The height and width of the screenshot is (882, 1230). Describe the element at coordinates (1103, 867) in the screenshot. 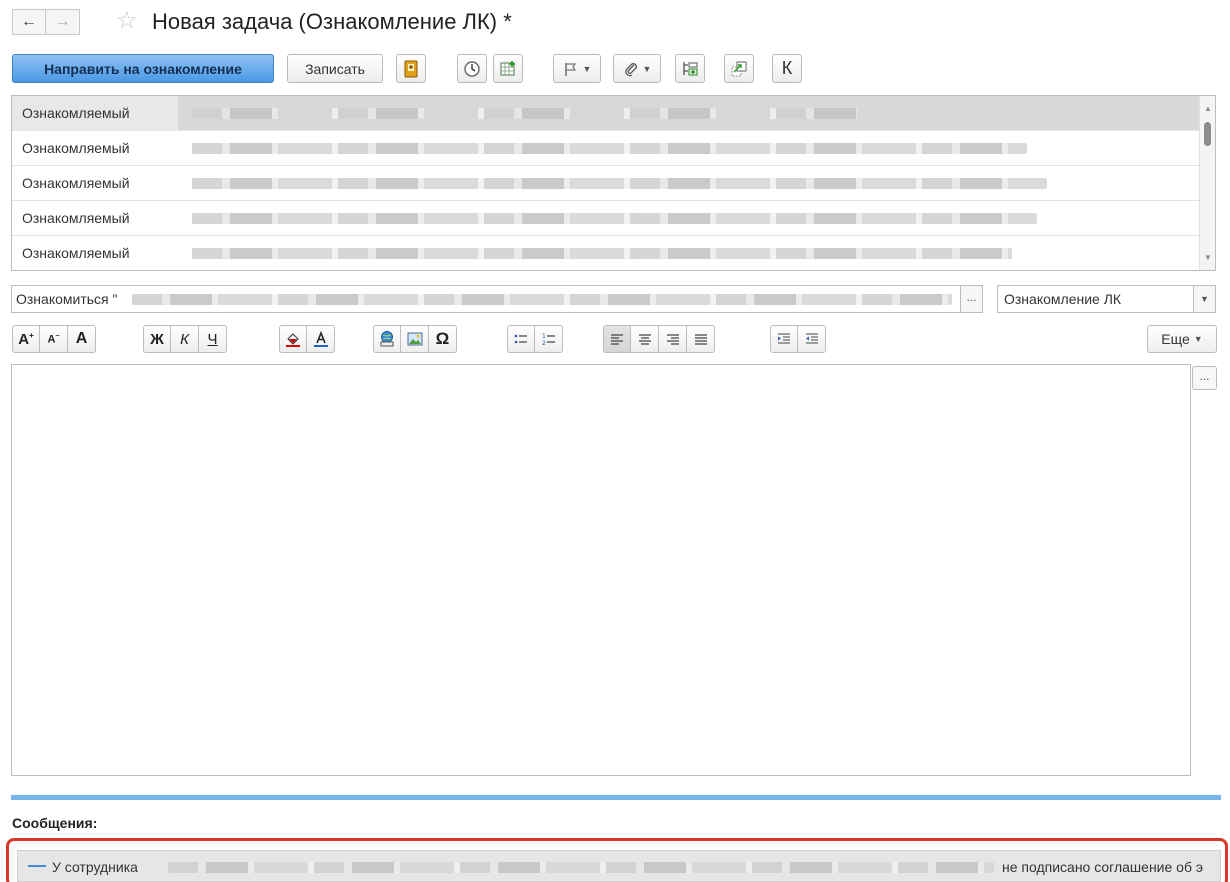

I see `message-tail-text: не подписано соглашение об э` at that location.